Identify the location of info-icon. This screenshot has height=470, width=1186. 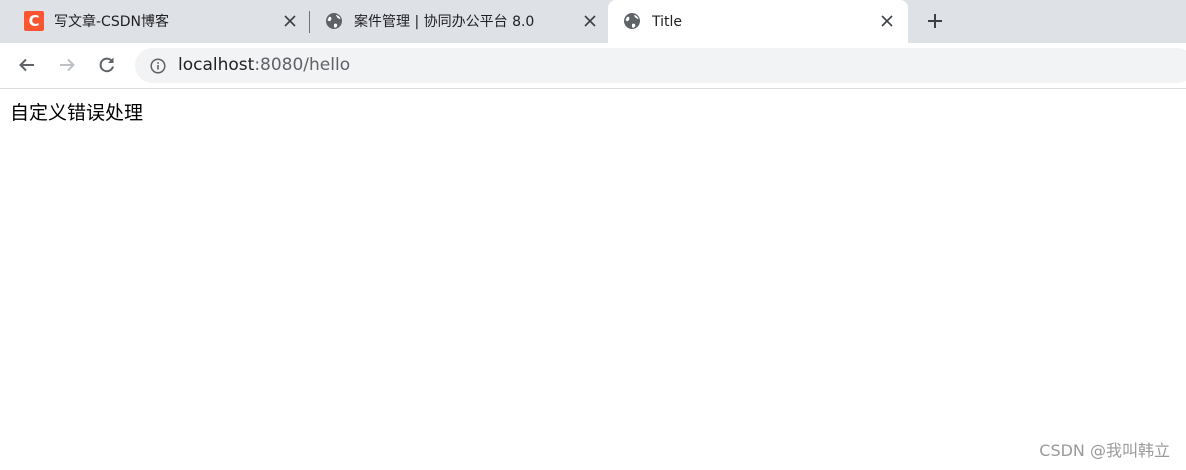
(158, 66).